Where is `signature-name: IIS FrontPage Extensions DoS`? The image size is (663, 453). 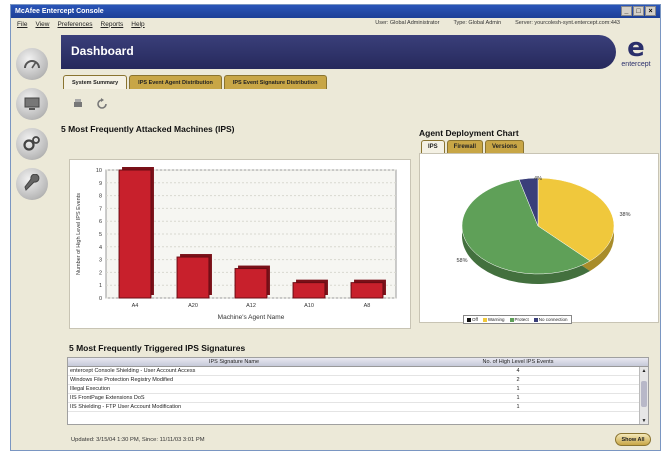 signature-name: IIS FrontPage Extensions DoS is located at coordinates (107, 398).